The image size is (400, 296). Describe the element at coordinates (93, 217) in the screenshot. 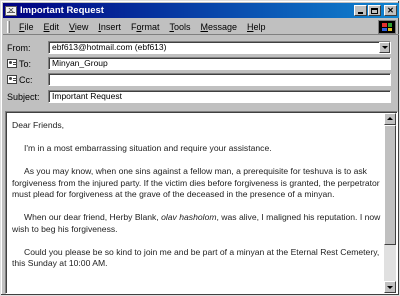

I see `paragraph-3-start: When our dear friend, Herby Blank,` at that location.